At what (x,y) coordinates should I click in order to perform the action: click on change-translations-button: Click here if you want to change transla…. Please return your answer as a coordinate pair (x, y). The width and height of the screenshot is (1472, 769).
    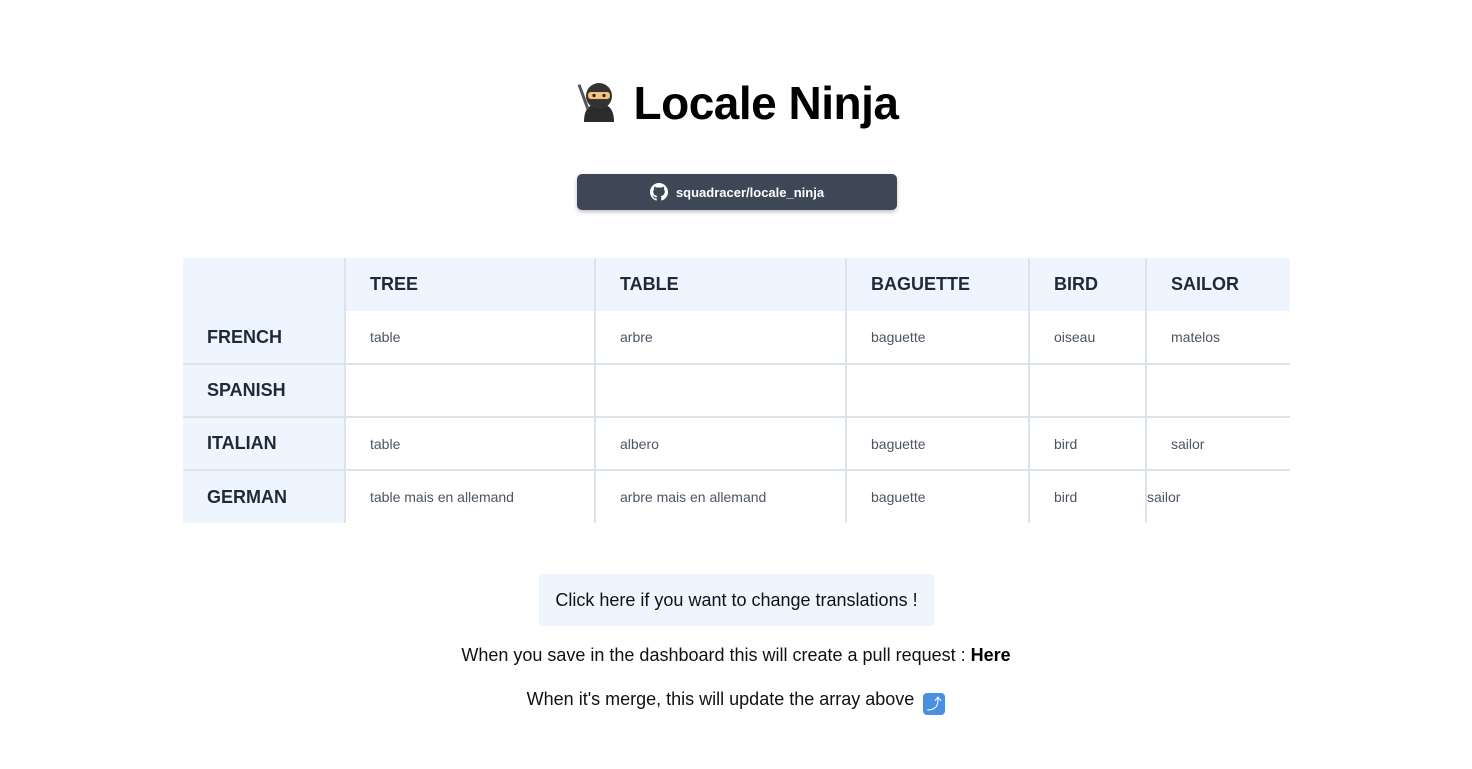
    Looking at the image, I should click on (736, 600).